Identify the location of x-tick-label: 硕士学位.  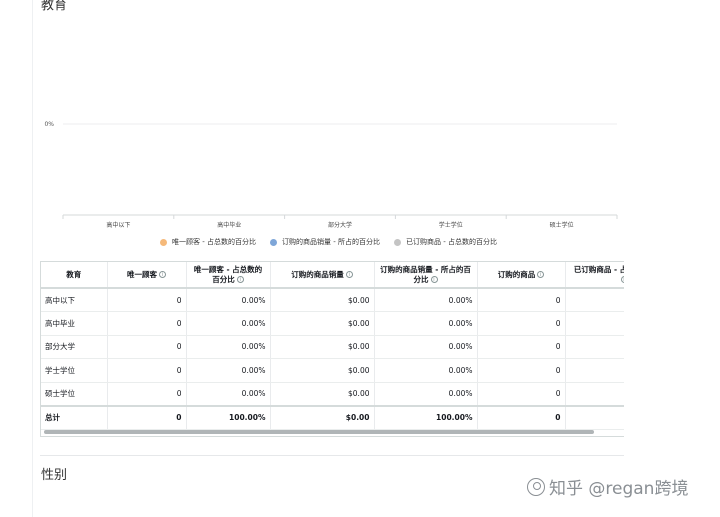
(562, 225).